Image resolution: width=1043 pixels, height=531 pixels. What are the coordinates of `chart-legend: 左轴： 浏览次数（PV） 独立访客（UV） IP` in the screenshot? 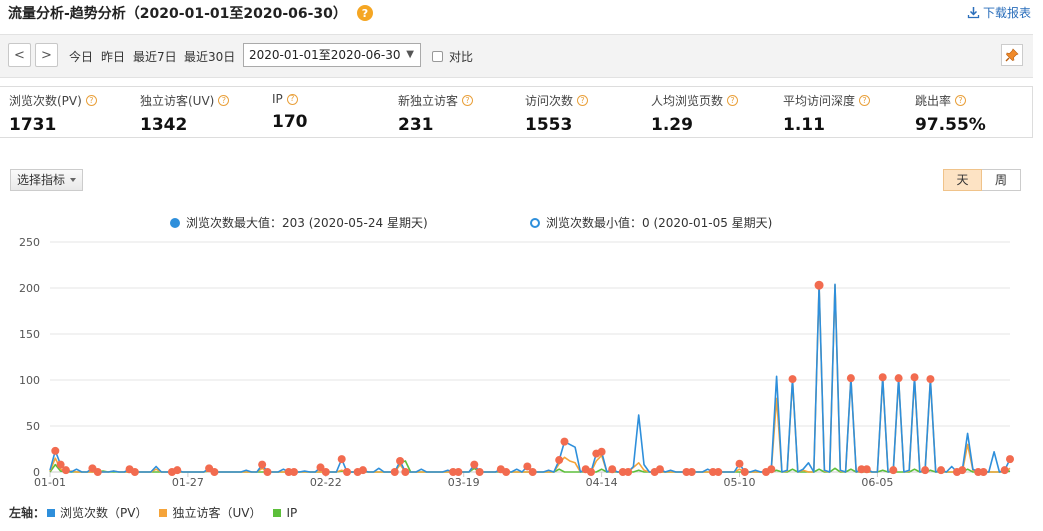 It's located at (153, 512).